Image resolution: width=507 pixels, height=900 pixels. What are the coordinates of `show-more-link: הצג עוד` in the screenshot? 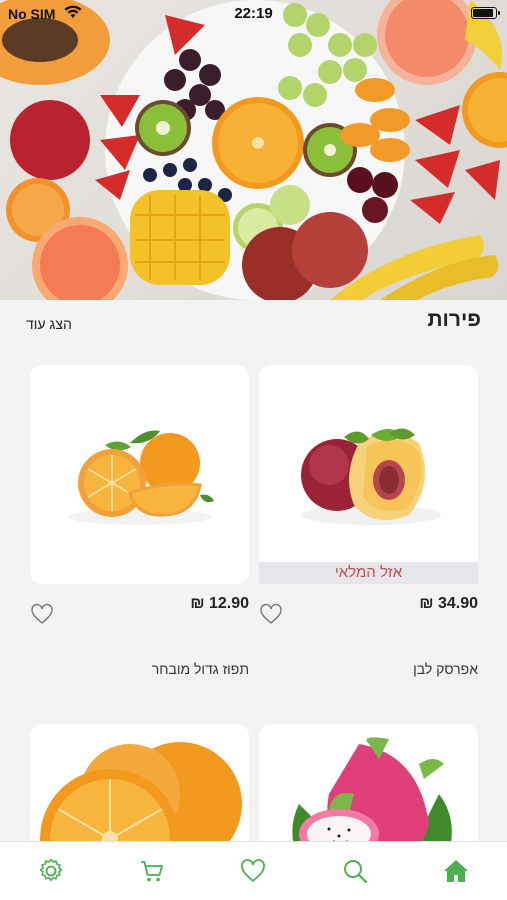 It's located at (49, 324).